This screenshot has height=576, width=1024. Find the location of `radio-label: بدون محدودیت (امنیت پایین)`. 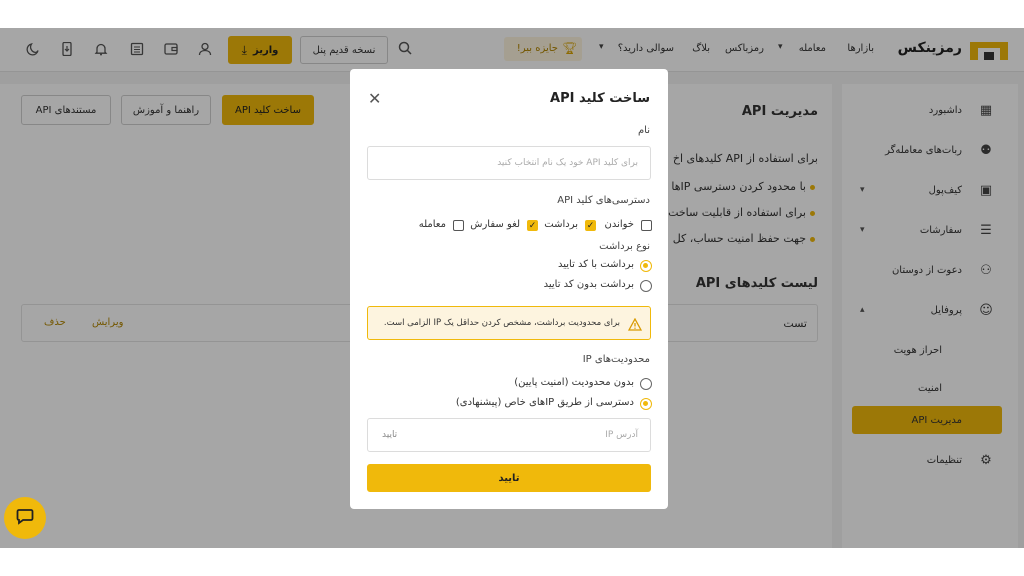

radio-label: بدون محدودیت (امنیت پایین) is located at coordinates (574, 382).